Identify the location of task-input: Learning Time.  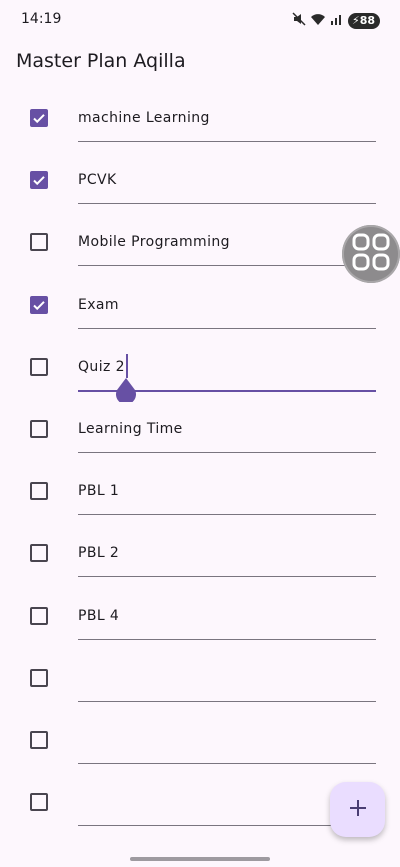
(227, 435).